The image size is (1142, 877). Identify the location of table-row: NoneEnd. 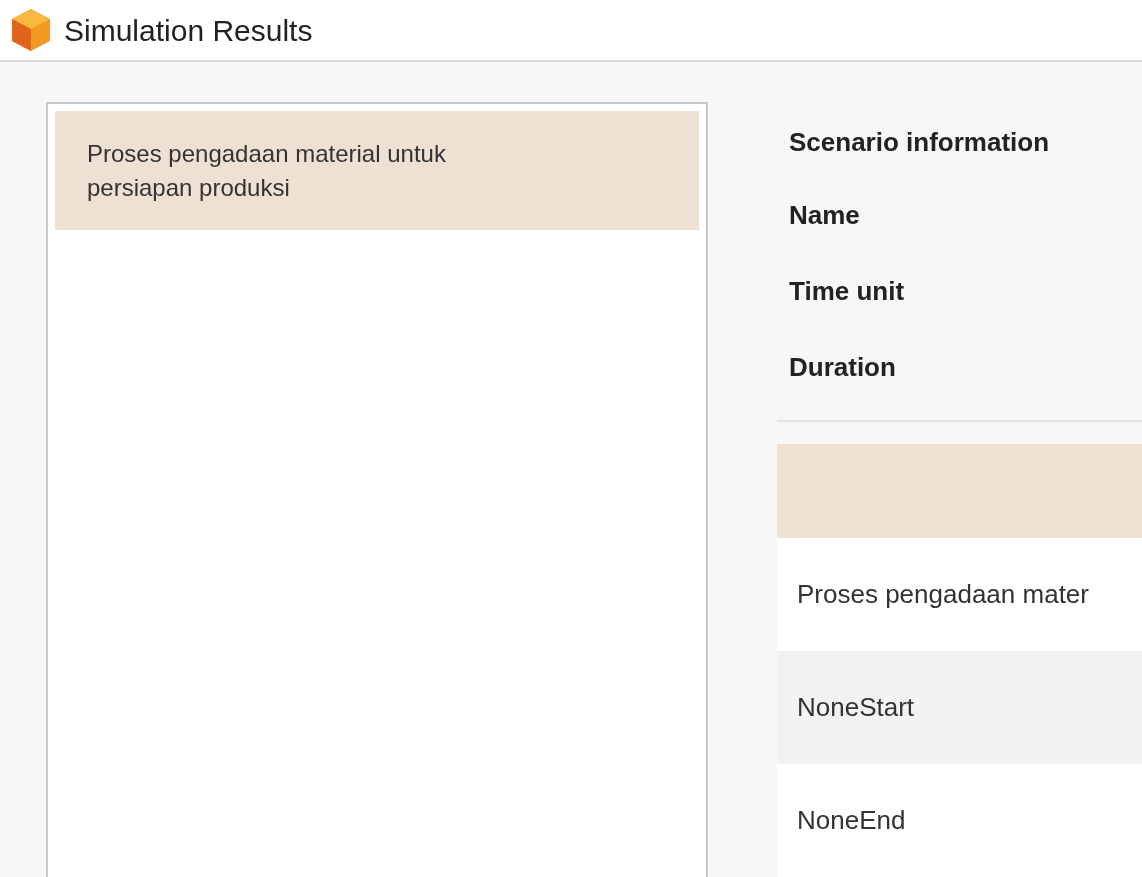
(959, 820).